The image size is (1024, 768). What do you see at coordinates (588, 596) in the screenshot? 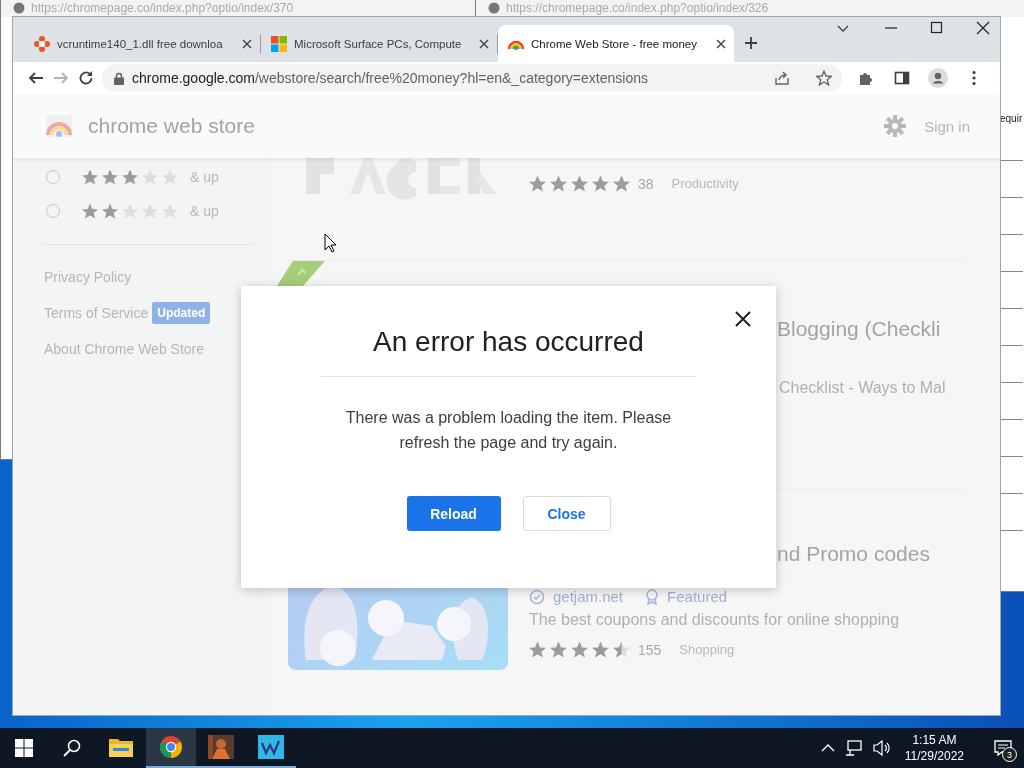
I see `site-link: getjam.net` at bounding box center [588, 596].